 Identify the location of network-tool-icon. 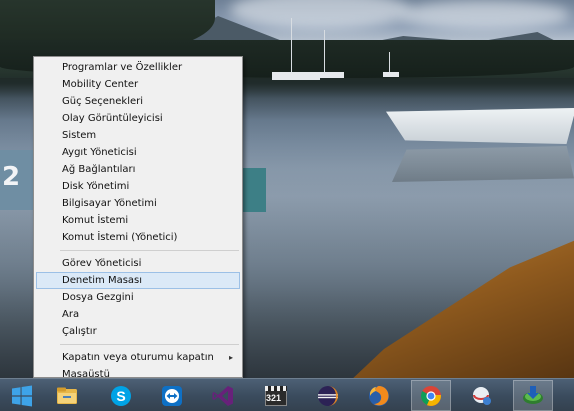
(482, 395).